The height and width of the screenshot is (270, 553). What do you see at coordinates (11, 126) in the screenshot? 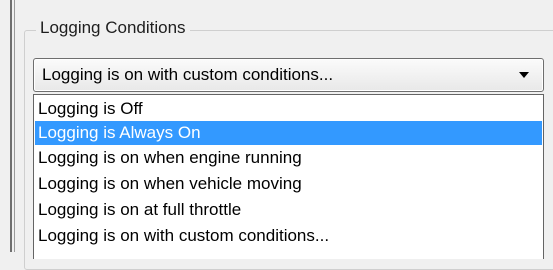
I see `window-edge-line` at bounding box center [11, 126].